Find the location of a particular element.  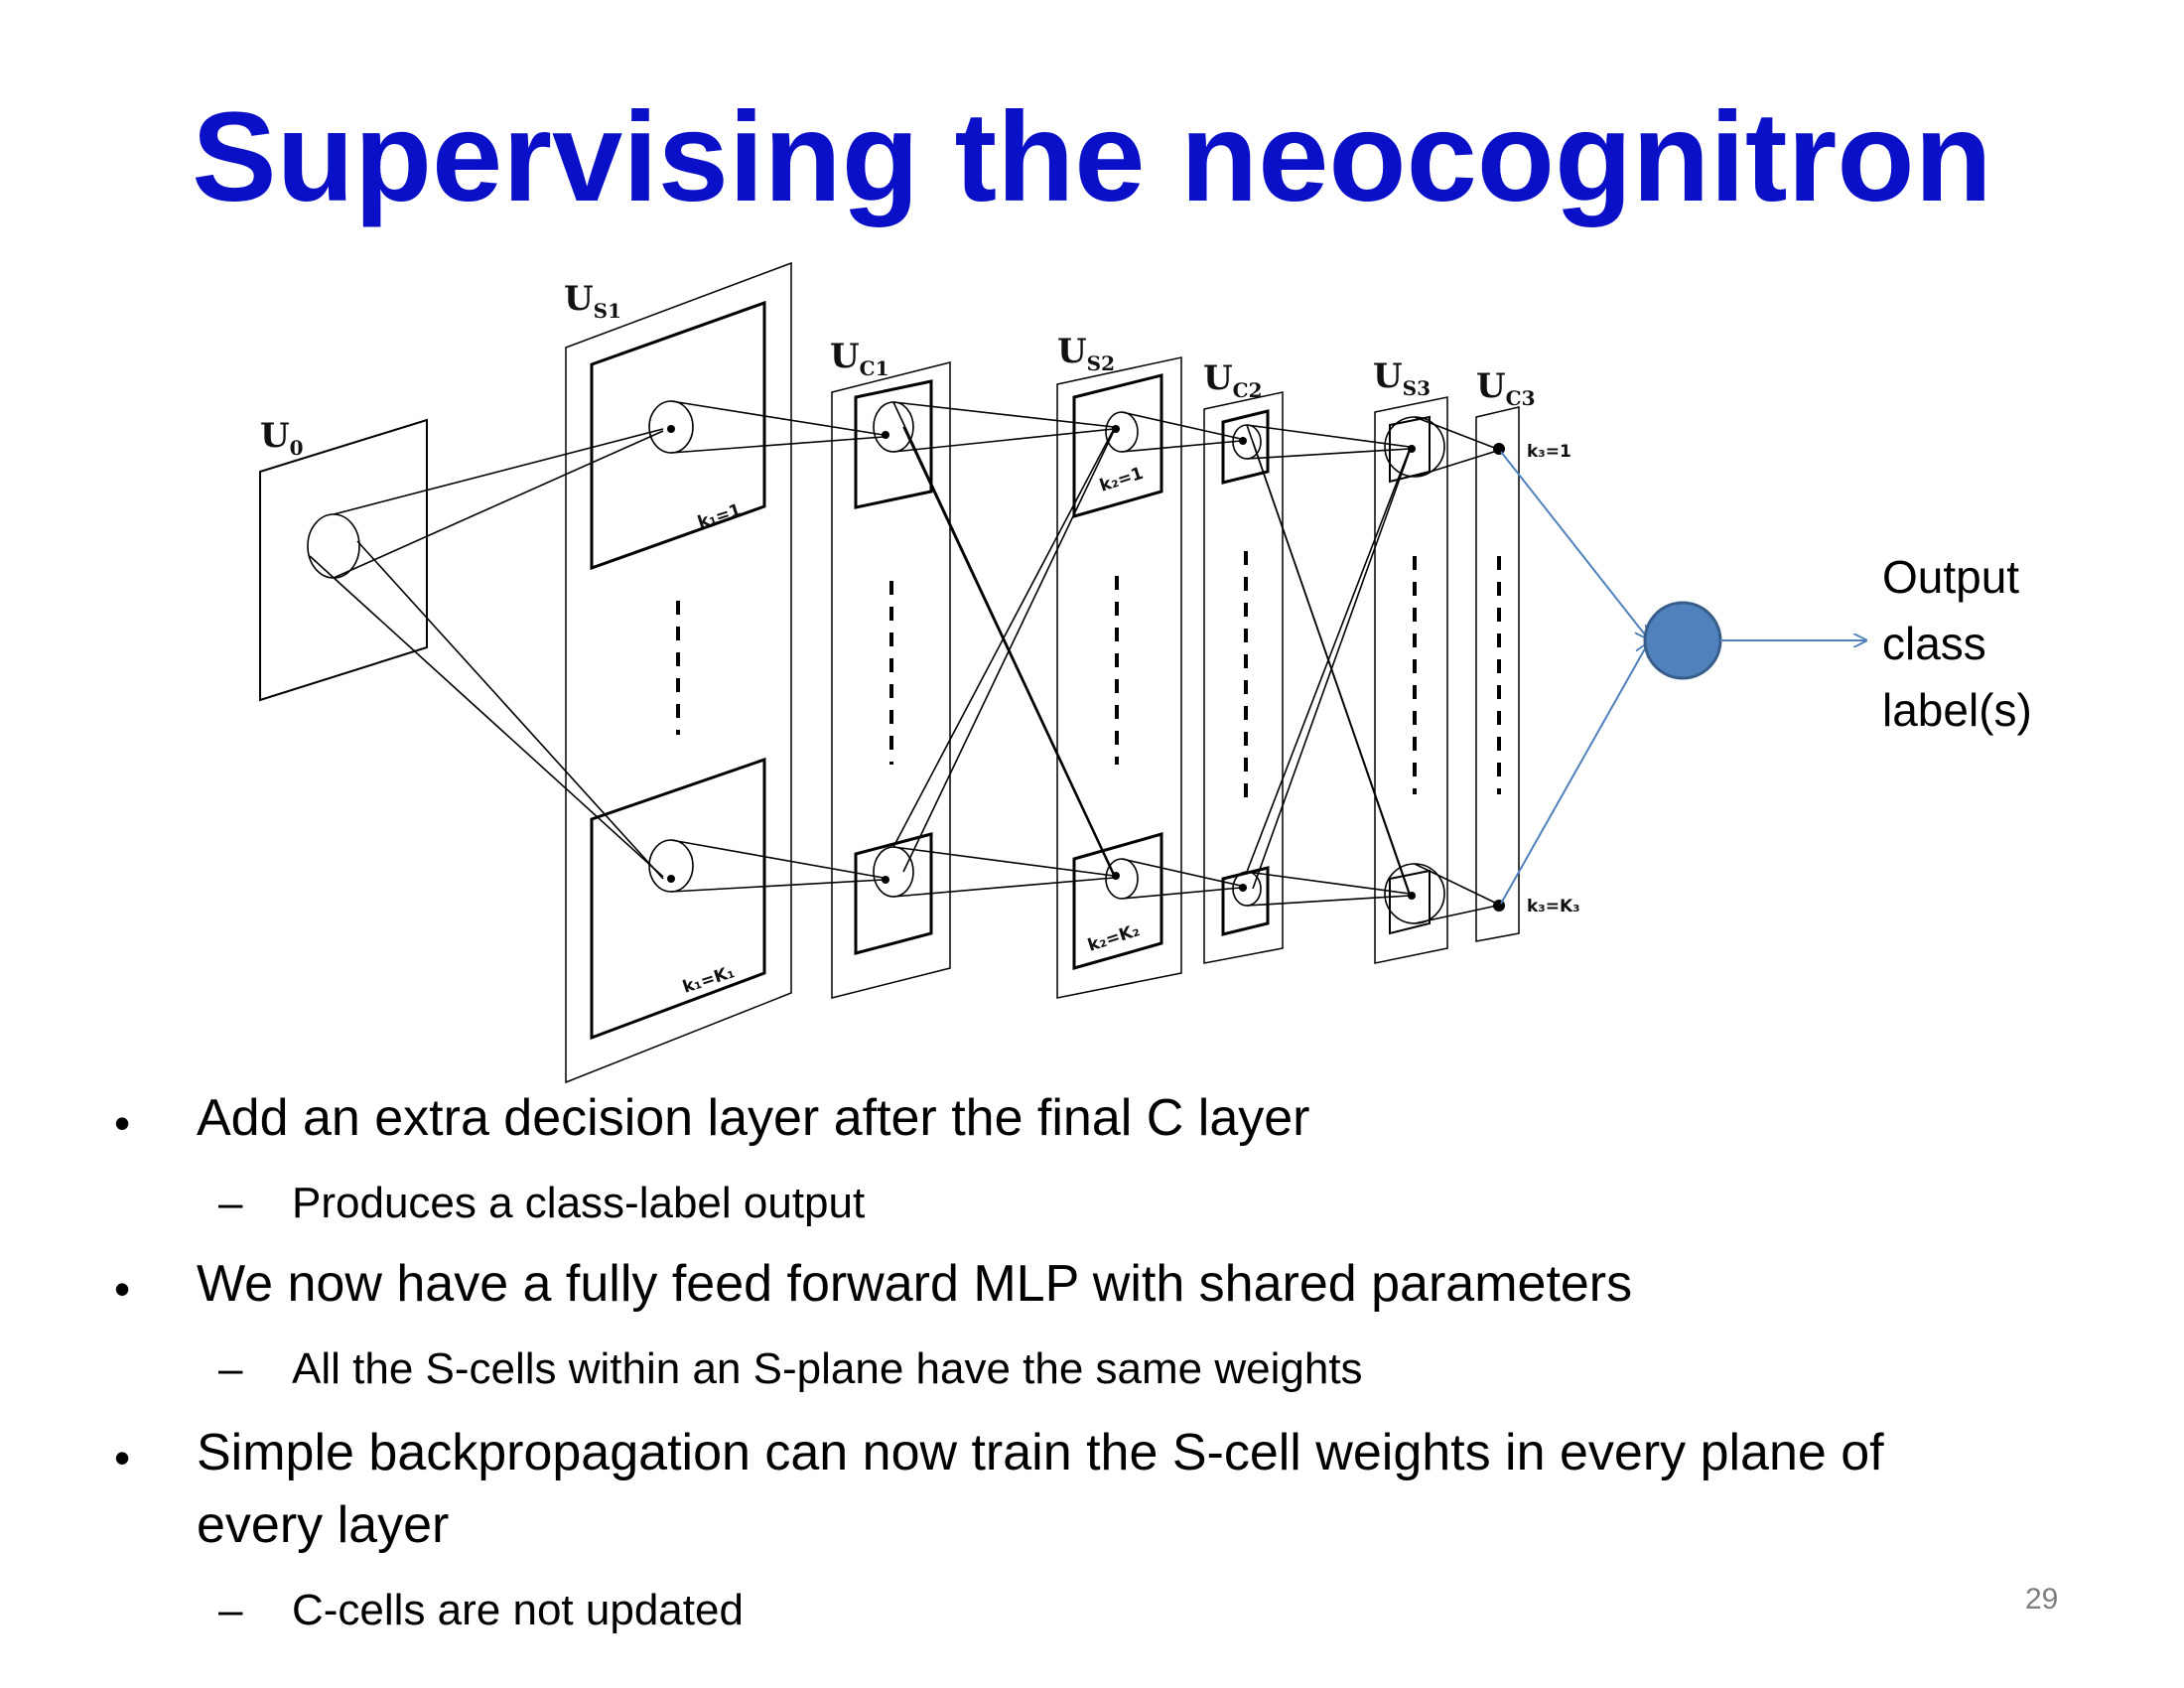

sub-bullet-1: Produces a class-label output is located at coordinates (579, 1203).